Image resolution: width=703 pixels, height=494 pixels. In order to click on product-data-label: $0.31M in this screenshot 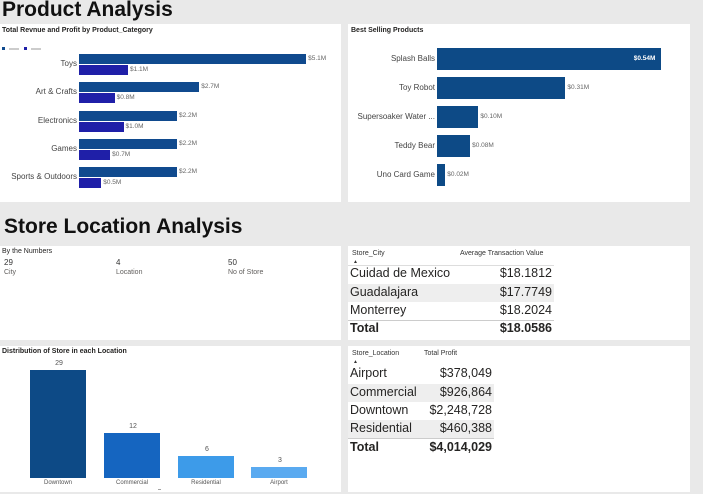, I will do `click(578, 87)`.